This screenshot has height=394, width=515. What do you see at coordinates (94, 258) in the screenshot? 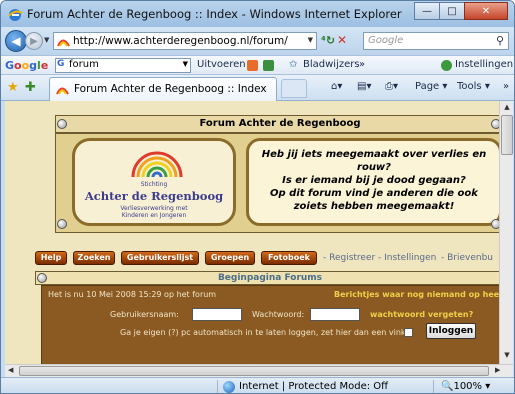
I see `search-button: Zoeken` at bounding box center [94, 258].